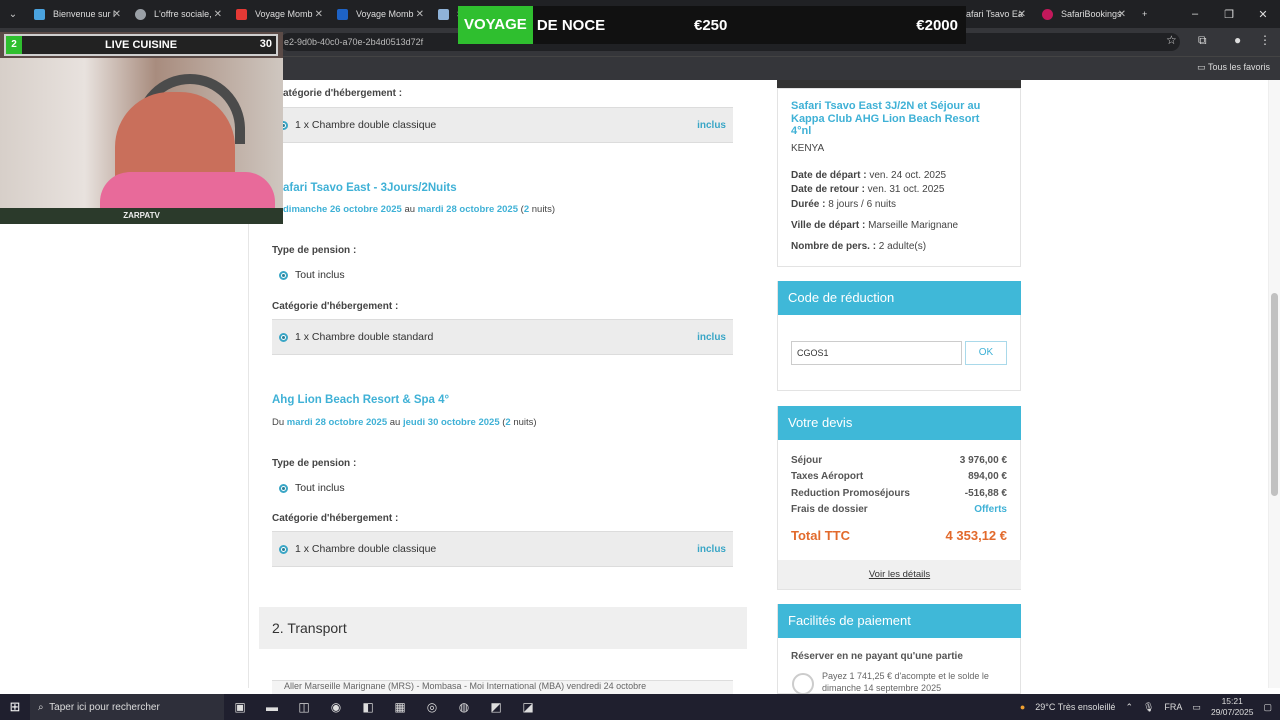 Image resolution: width=1280 pixels, height=720 pixels. What do you see at coordinates (13, 14) in the screenshot?
I see `tab-search-icon: ⌄` at bounding box center [13, 14].